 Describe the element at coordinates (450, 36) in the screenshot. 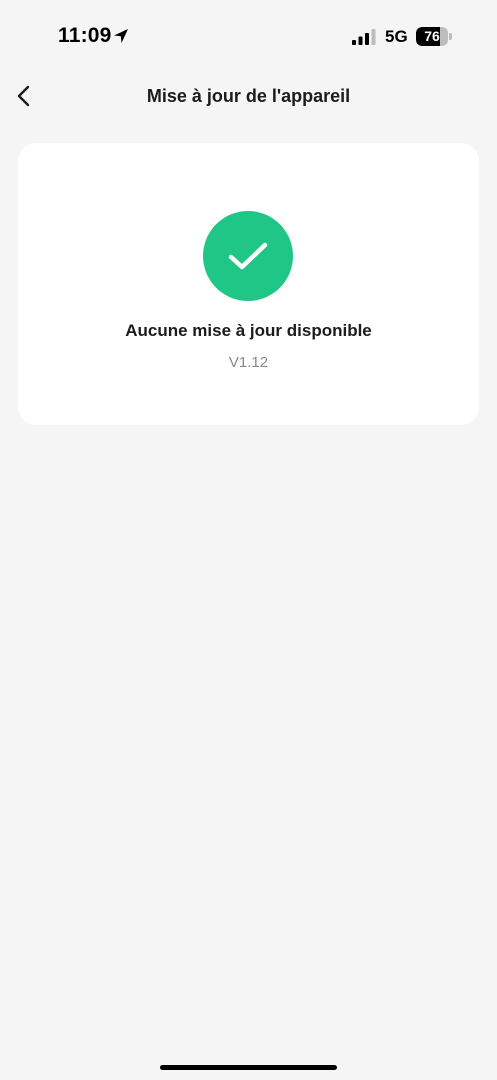

I see `battery-cap` at that location.